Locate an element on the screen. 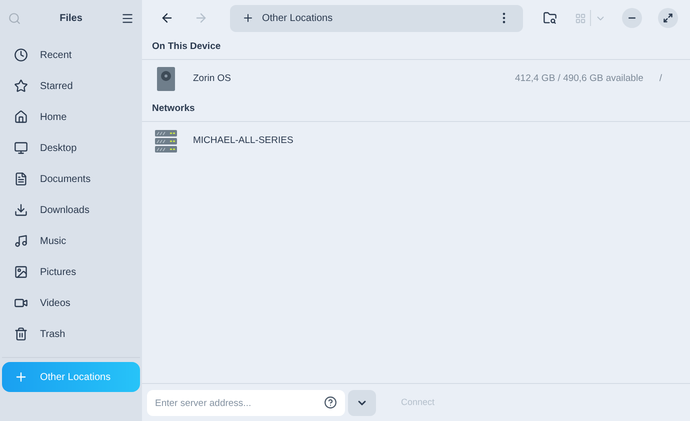  arrow-left-icon is located at coordinates (167, 18).